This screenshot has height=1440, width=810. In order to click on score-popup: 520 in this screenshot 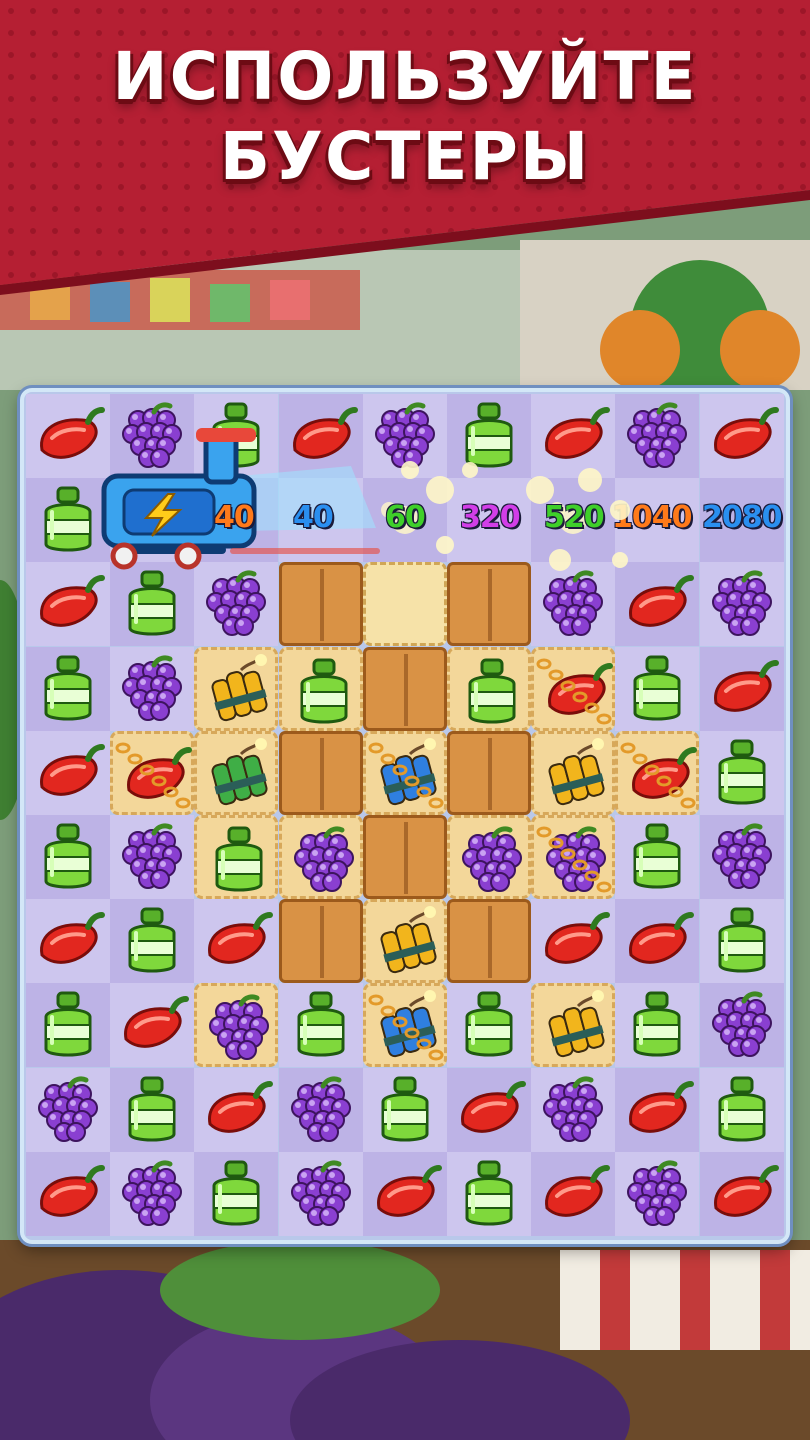, I will do `click(574, 517)`.